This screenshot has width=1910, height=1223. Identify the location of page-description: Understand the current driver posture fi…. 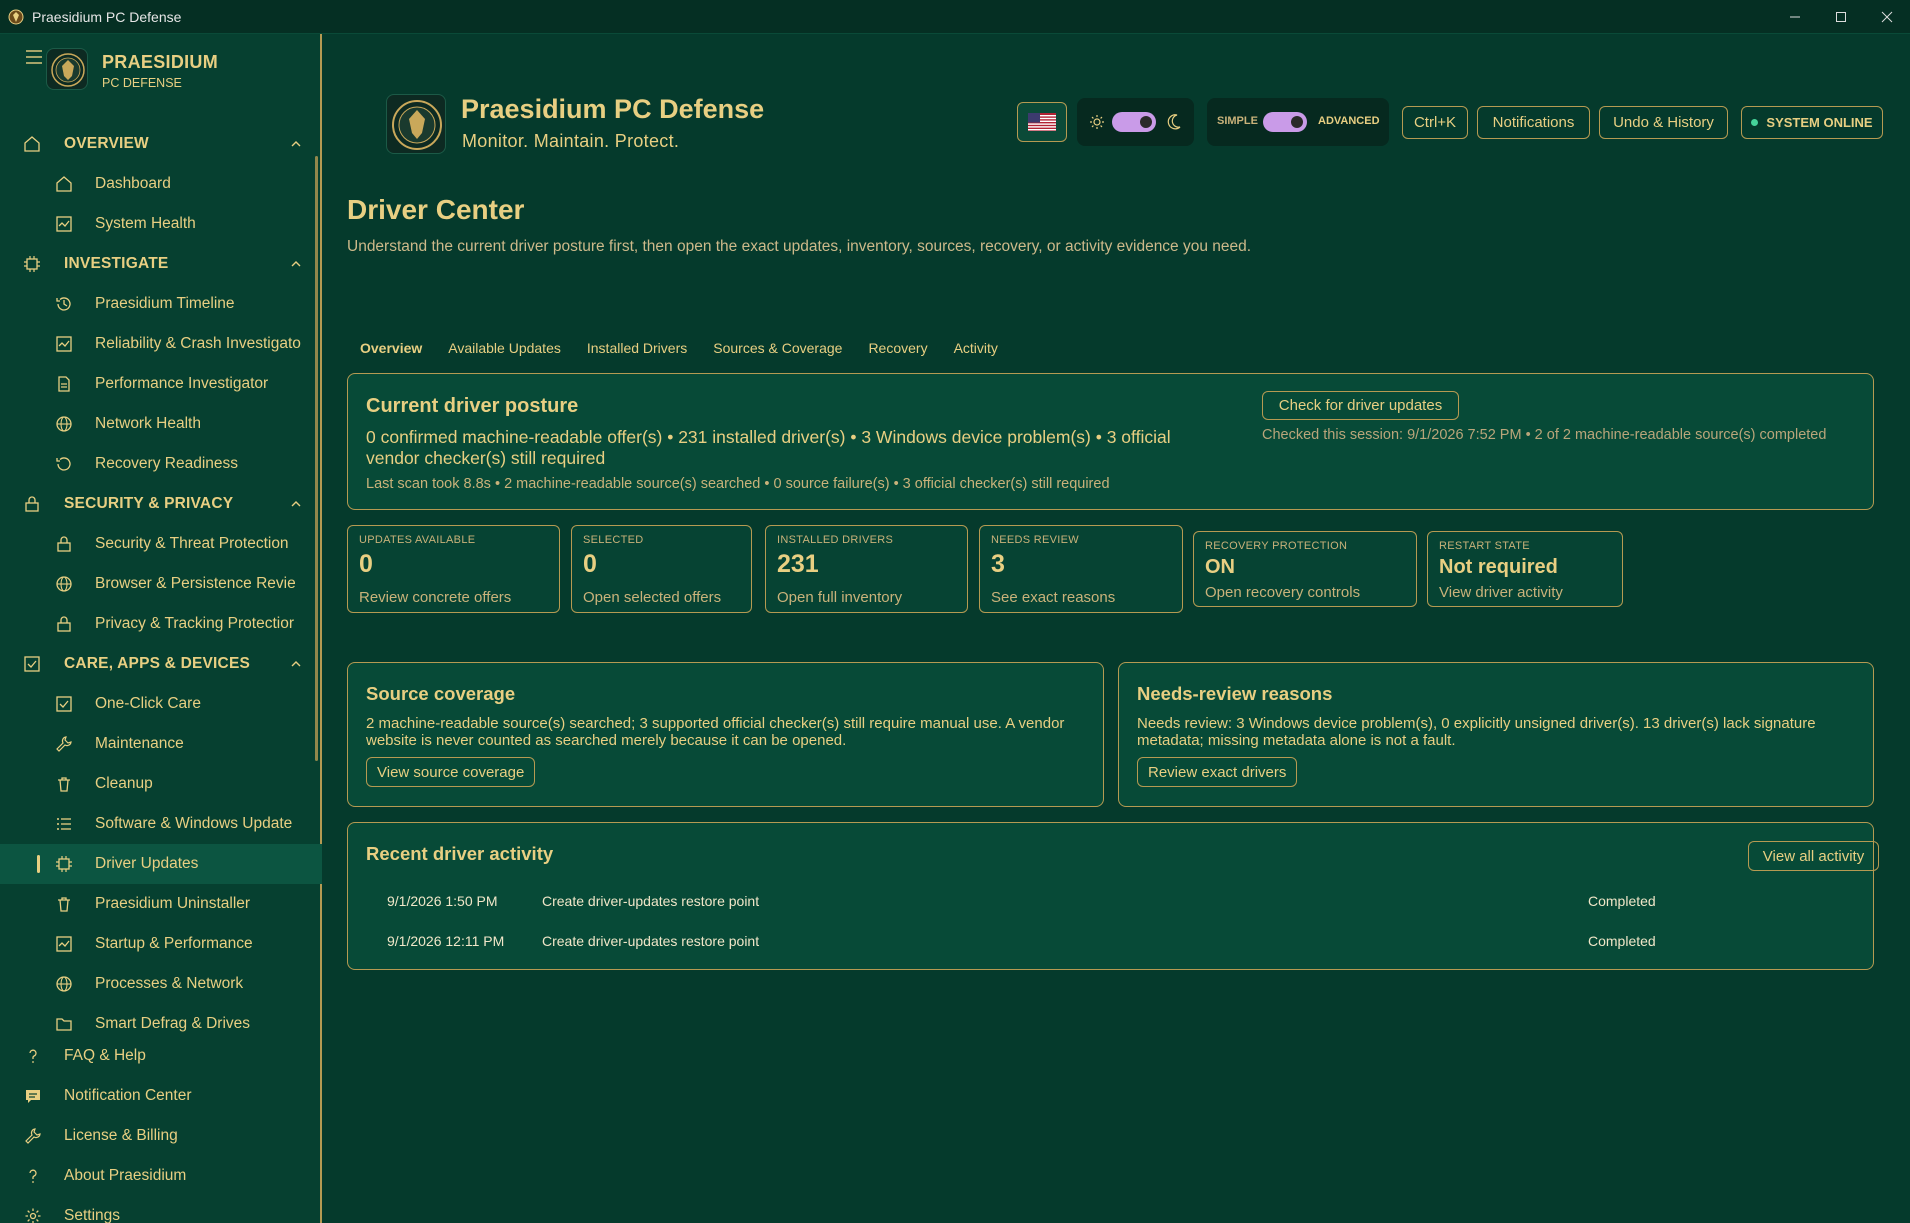
(799, 246).